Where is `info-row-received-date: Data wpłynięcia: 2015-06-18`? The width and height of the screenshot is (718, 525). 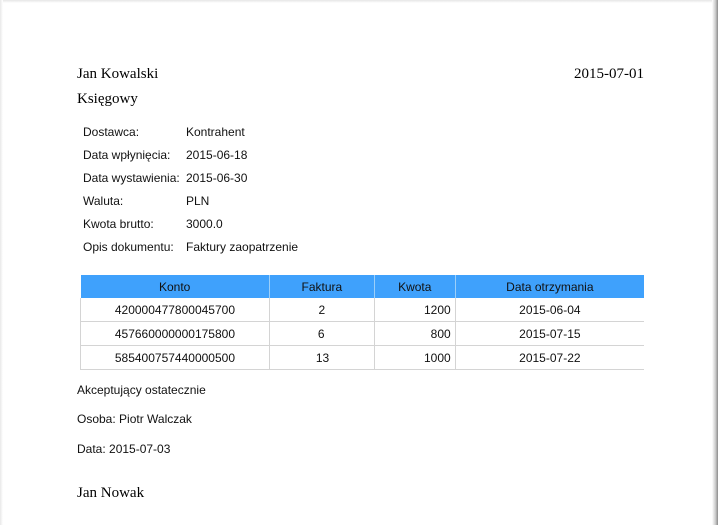
info-row-received-date: Data wpłynięcia: 2015-06-18 is located at coordinates (190, 159).